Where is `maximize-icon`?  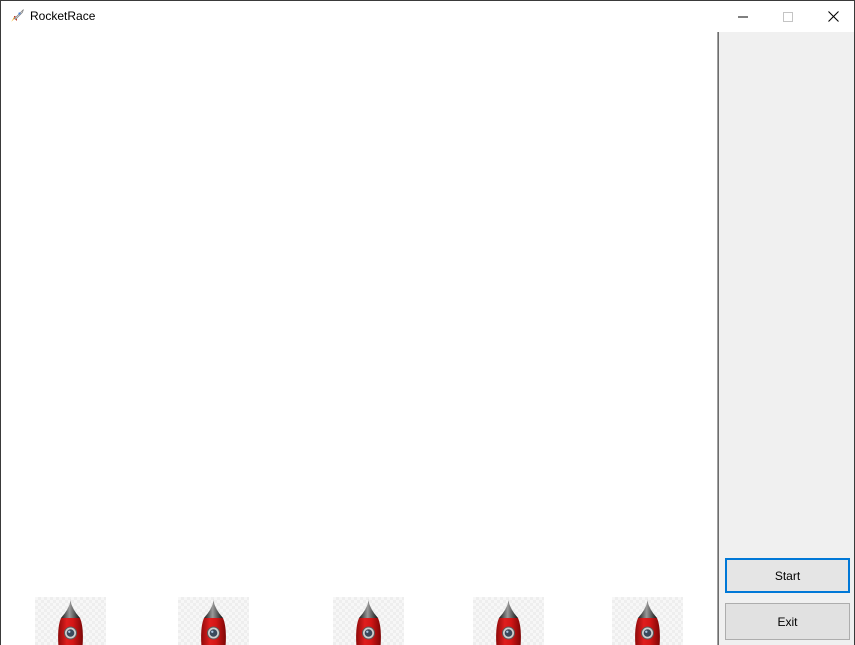 maximize-icon is located at coordinates (788, 16).